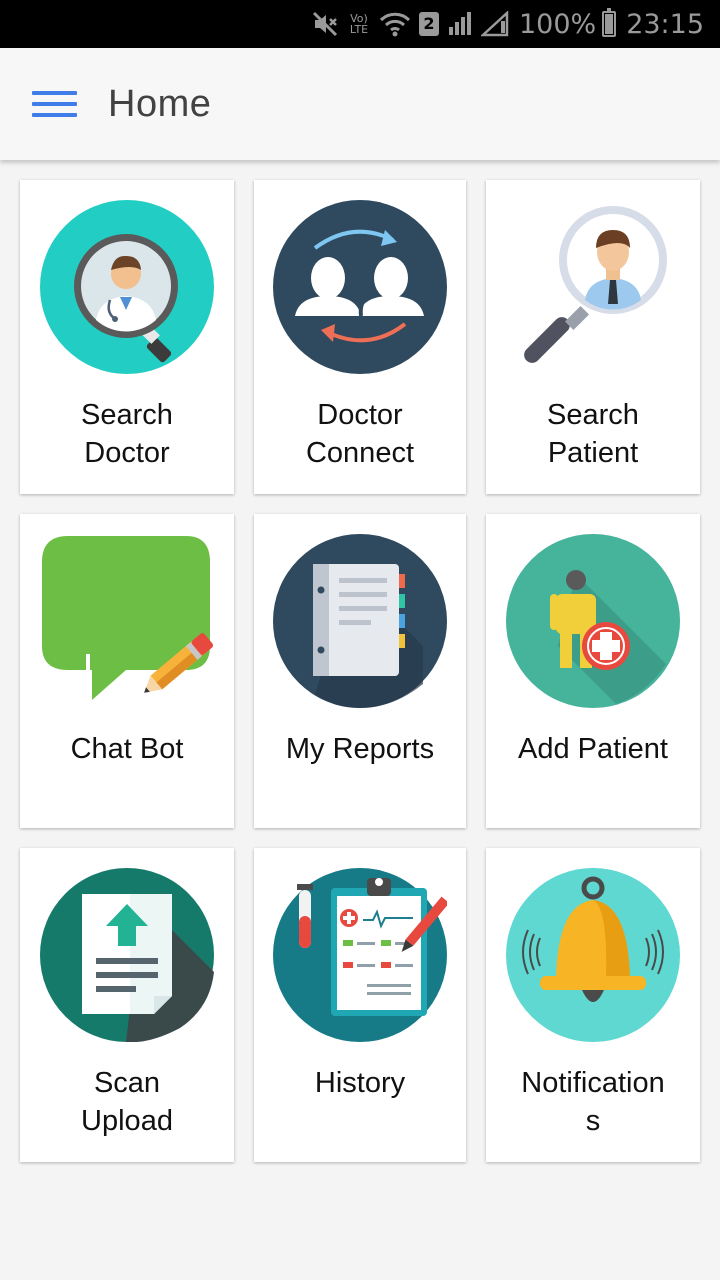  I want to click on search-doctor-icon, so click(127, 287).